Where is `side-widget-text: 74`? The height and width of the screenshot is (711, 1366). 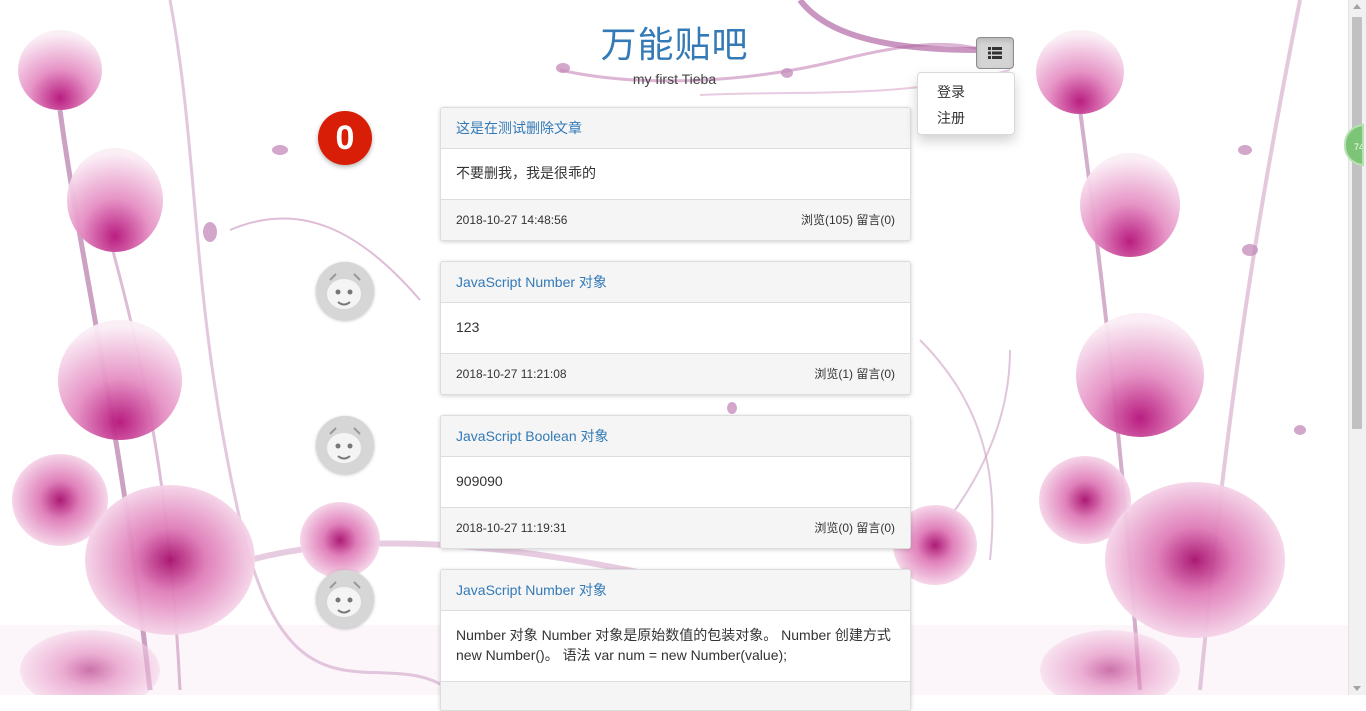 side-widget-text: 74 is located at coordinates (1359, 147).